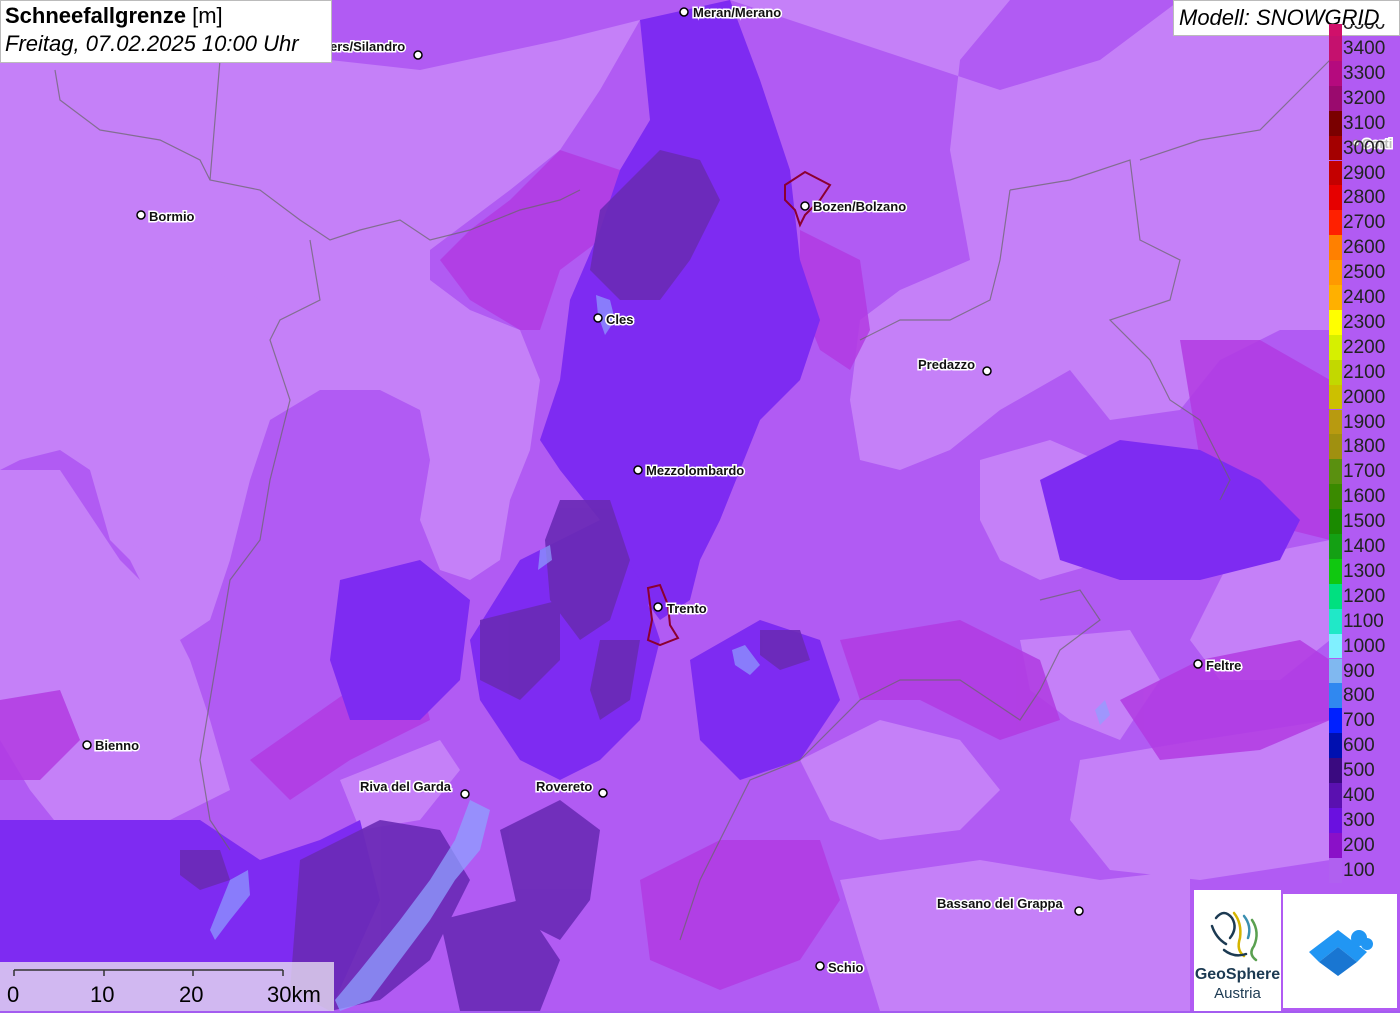  What do you see at coordinates (1000, 903) in the screenshot?
I see `svg-text: Bassano del Grappa` at bounding box center [1000, 903].